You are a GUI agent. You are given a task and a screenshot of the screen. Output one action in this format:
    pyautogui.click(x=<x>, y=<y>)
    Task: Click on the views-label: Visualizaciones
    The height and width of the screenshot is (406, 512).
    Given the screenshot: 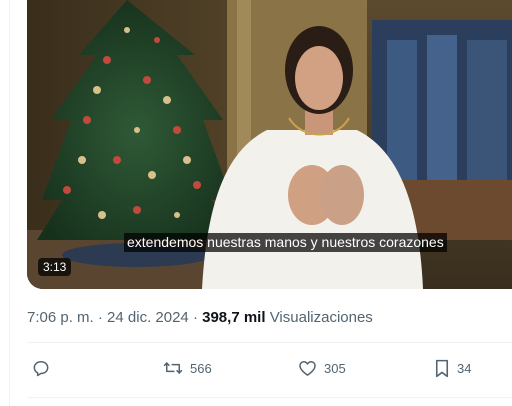 What is the action you would take?
    pyautogui.click(x=321, y=317)
    